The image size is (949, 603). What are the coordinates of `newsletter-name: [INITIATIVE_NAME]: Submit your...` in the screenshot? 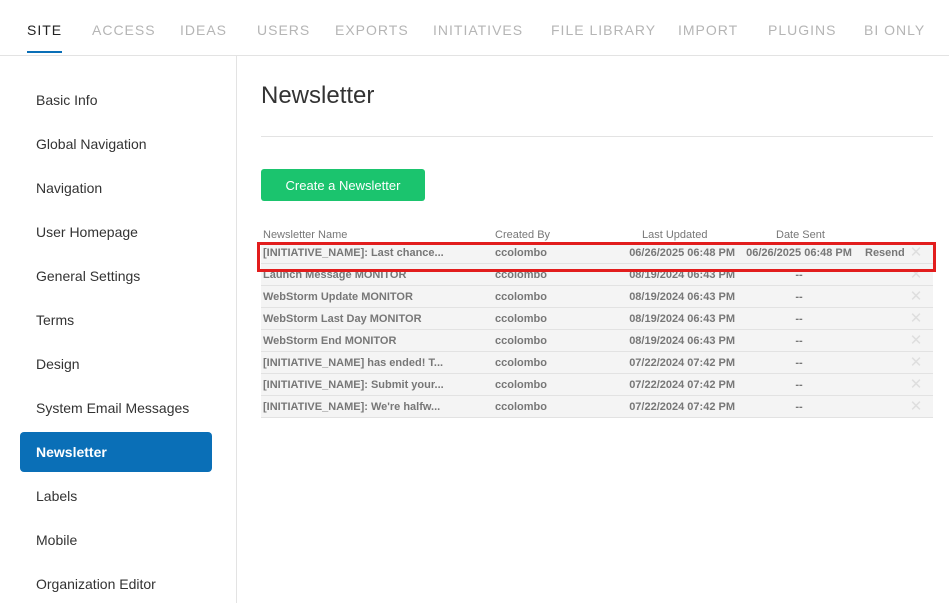 It's located at (375, 385).